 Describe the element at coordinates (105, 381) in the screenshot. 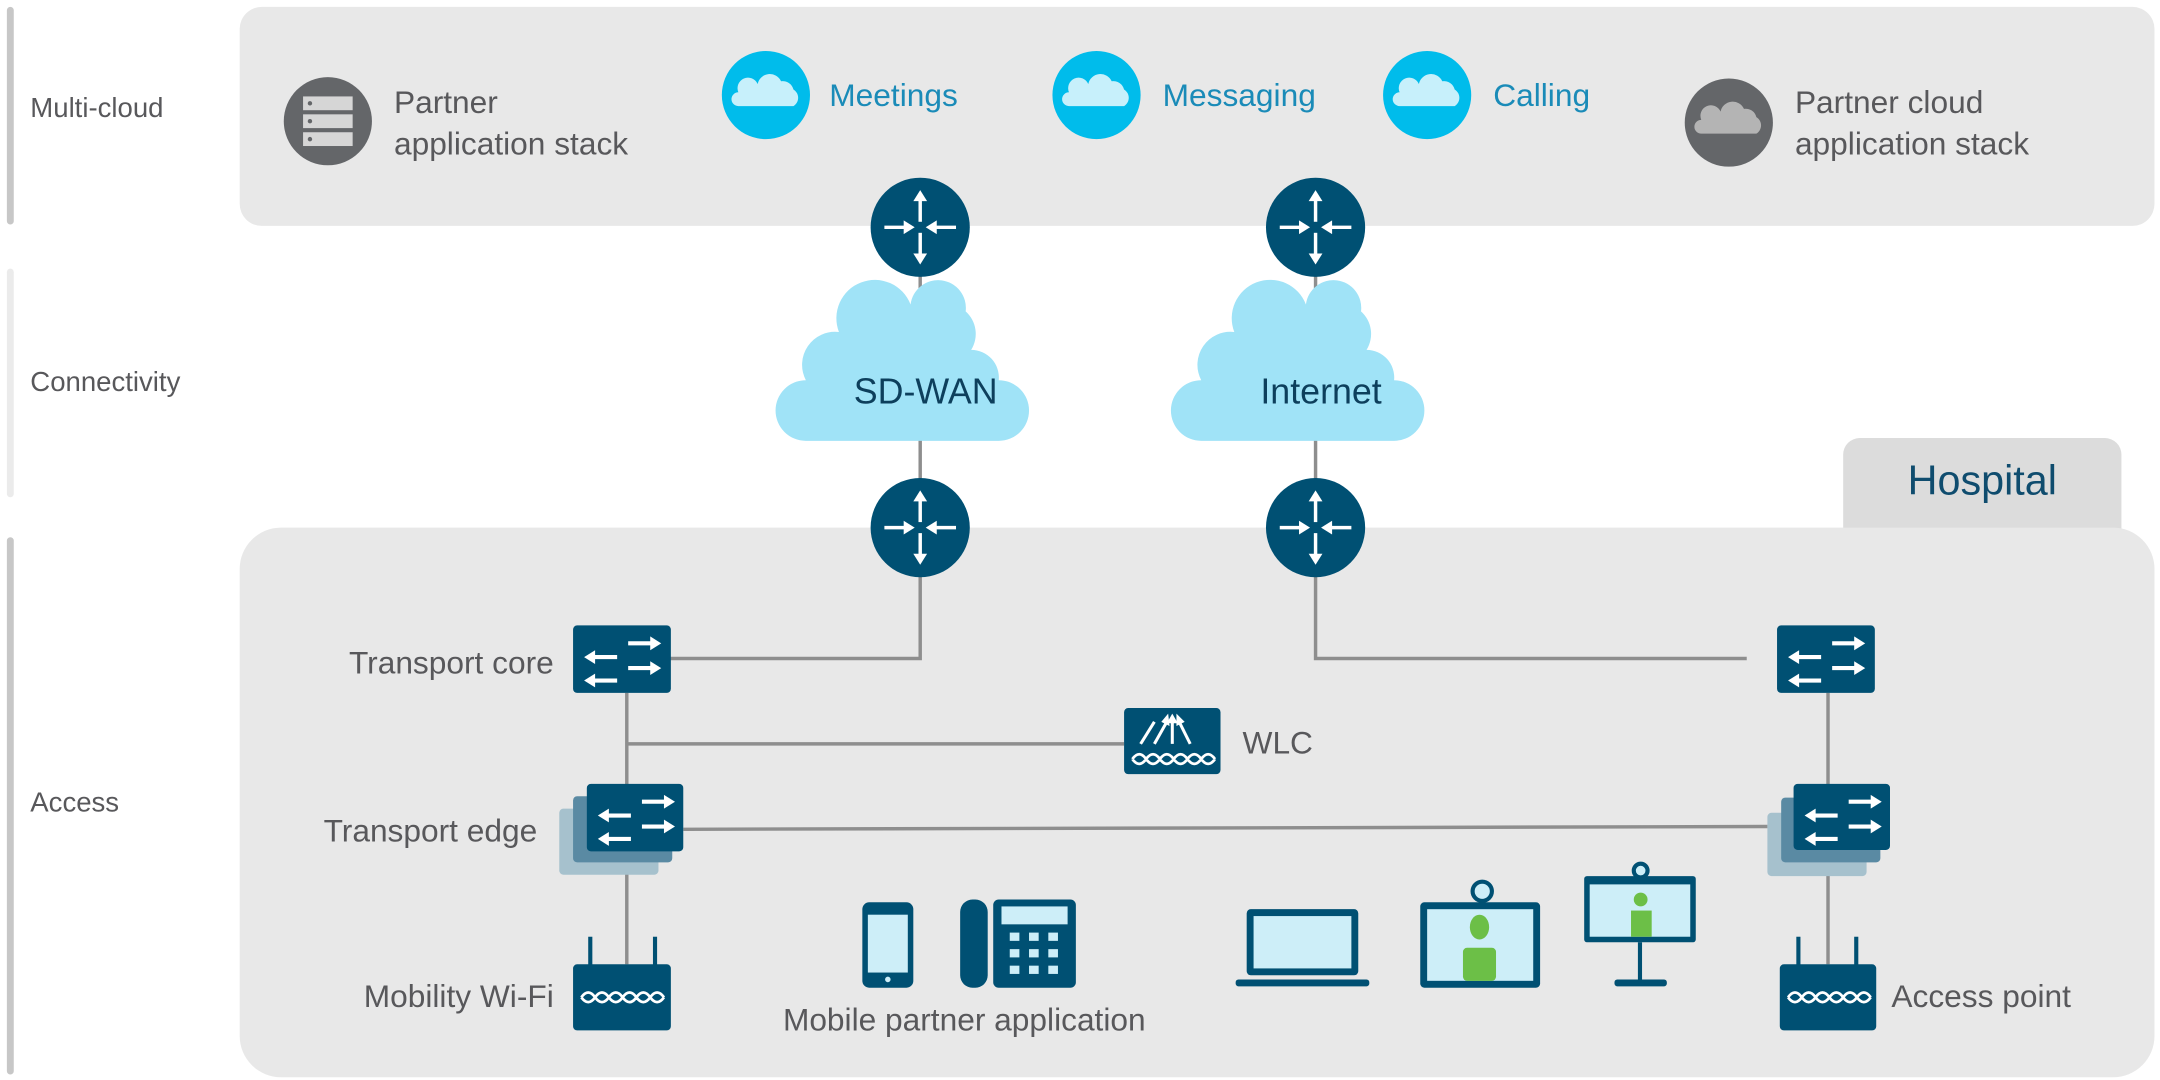

I see `layer-label-connectivity: Connectivity` at that location.